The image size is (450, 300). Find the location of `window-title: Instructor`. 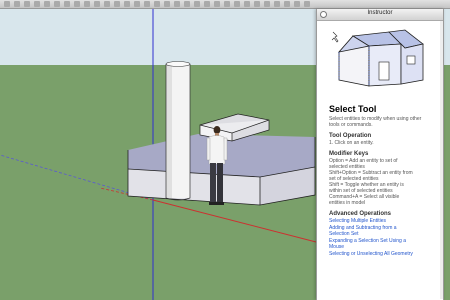

window-title: Instructor is located at coordinates (380, 13).